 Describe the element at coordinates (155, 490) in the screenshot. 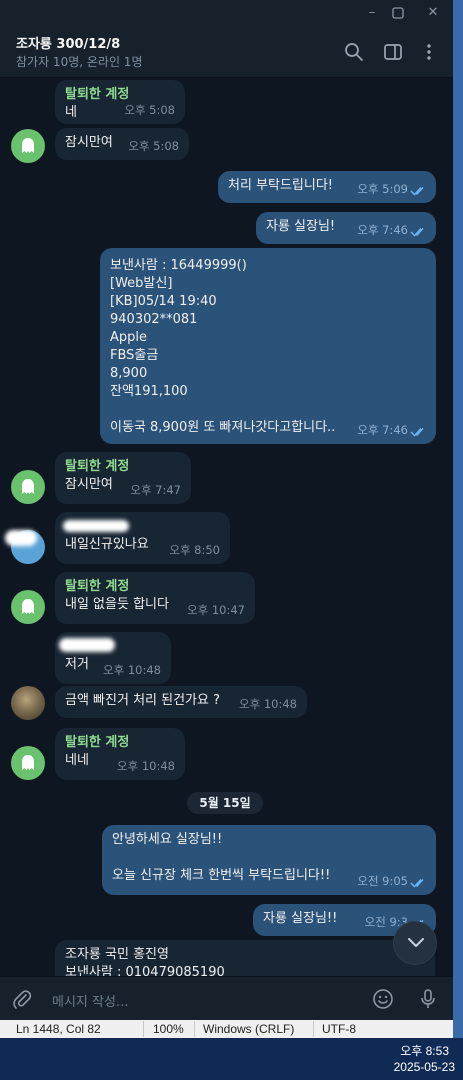

I see `message-time: 오후 7:47` at that location.